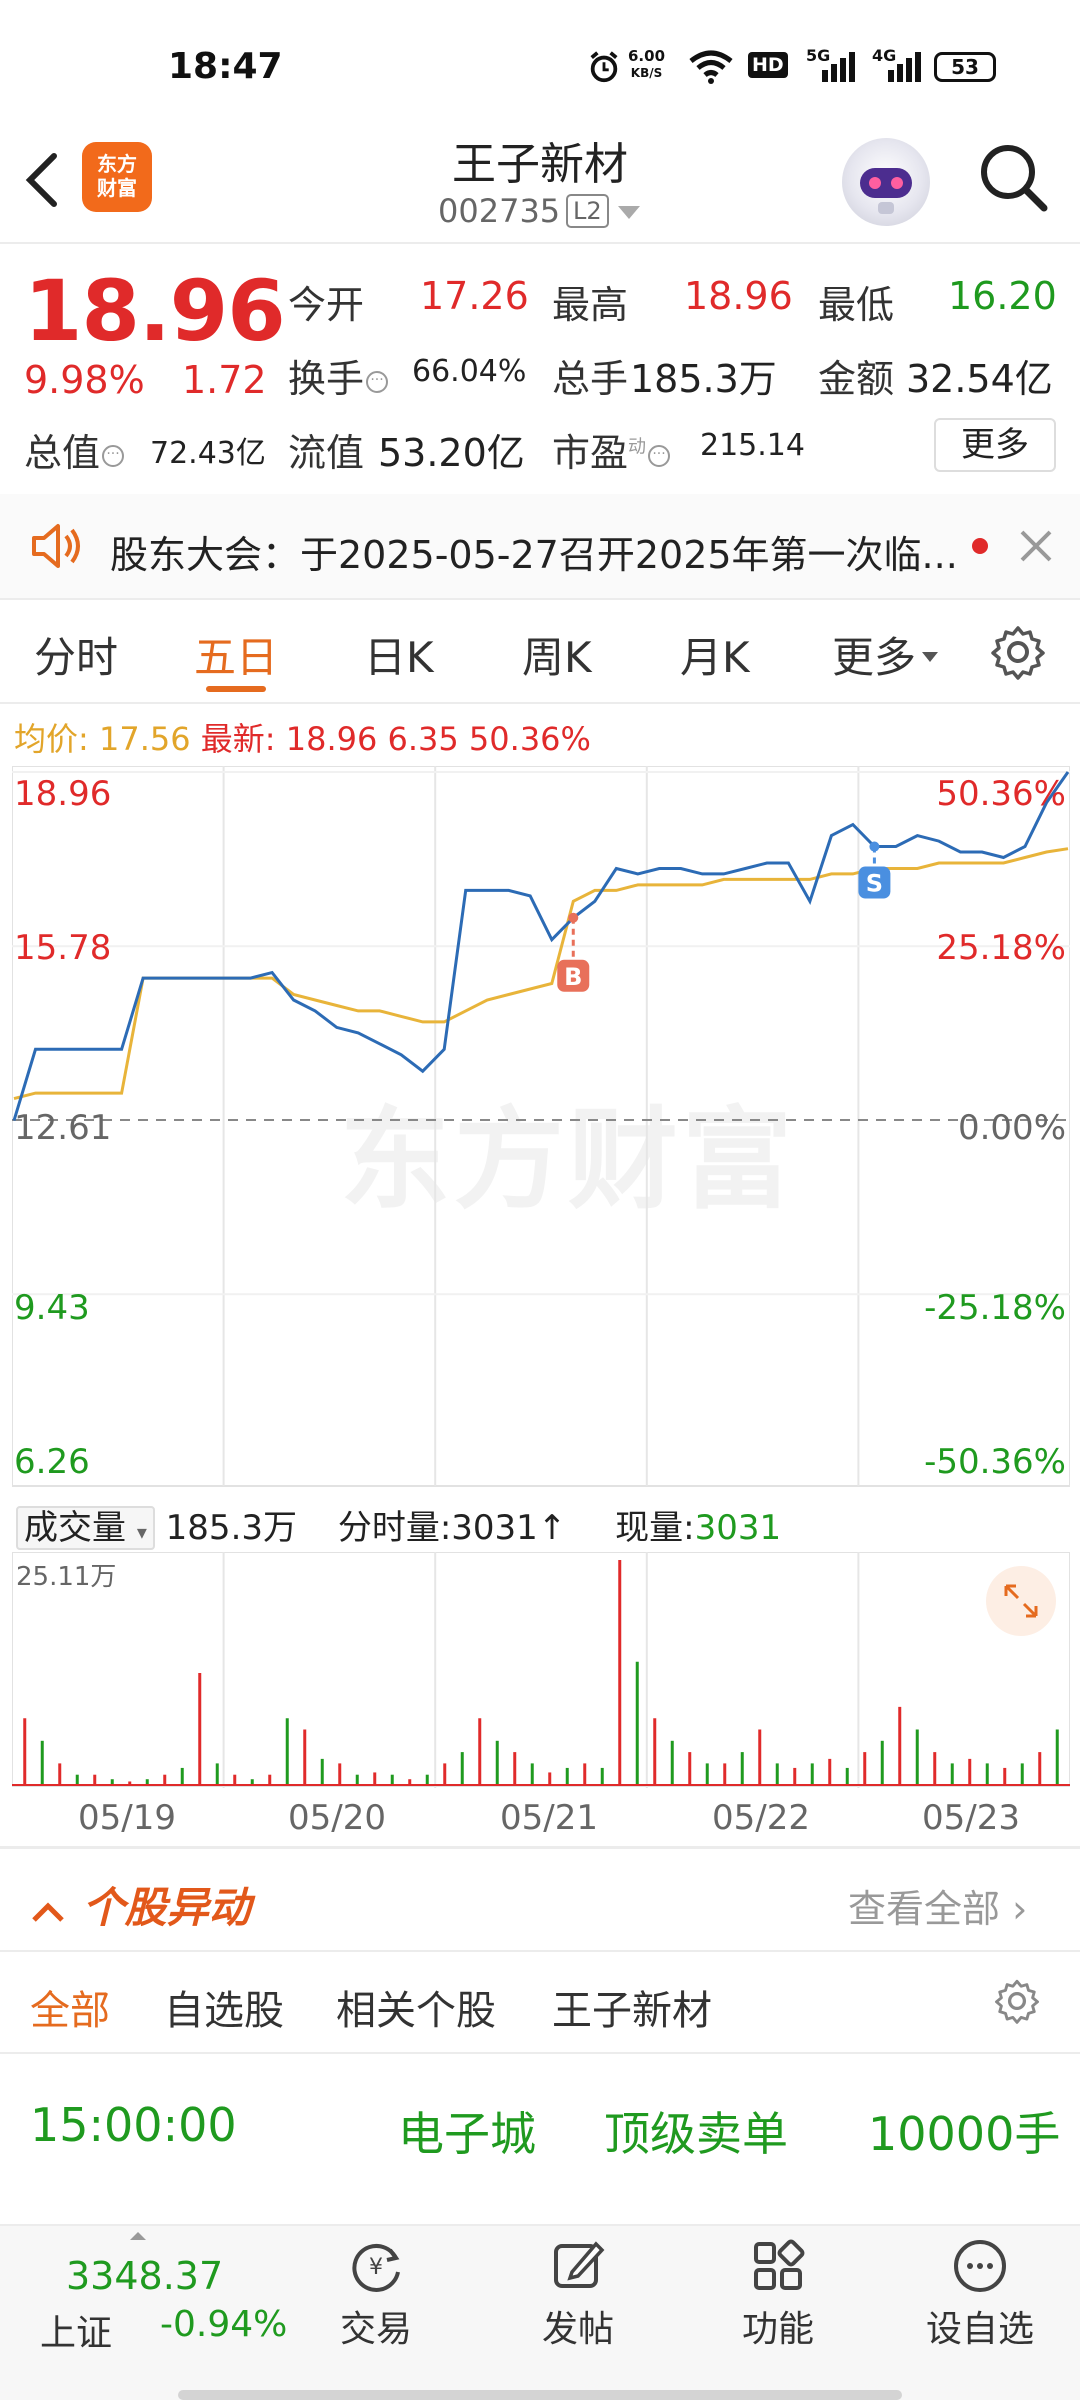  What do you see at coordinates (52, 1308) in the screenshot?
I see `y-left-tick: 9.43` at bounding box center [52, 1308].